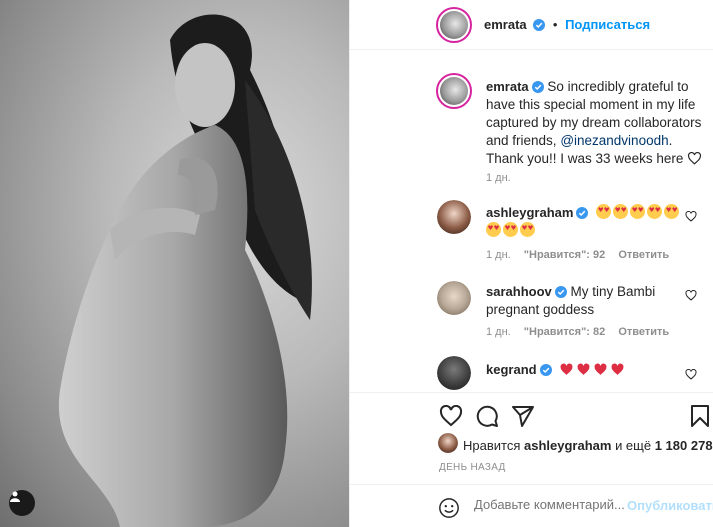  Describe the element at coordinates (593, 369) in the screenshot. I see `comment-emojis` at that location.